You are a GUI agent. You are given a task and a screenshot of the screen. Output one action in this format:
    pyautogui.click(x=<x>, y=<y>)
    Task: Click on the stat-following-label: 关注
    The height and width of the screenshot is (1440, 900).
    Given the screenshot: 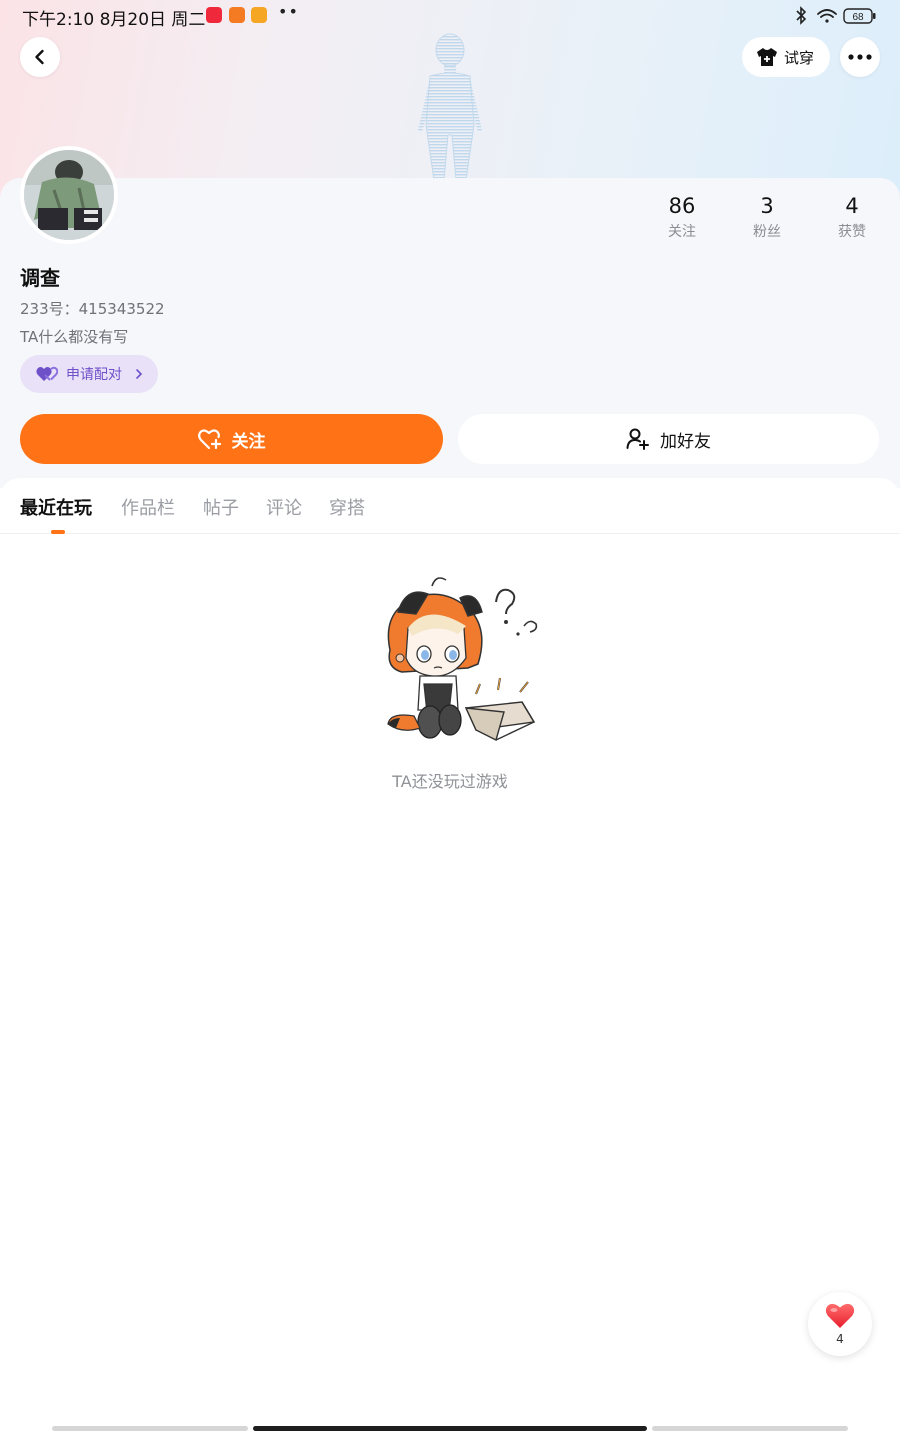 What is the action you would take?
    pyautogui.click(x=682, y=232)
    